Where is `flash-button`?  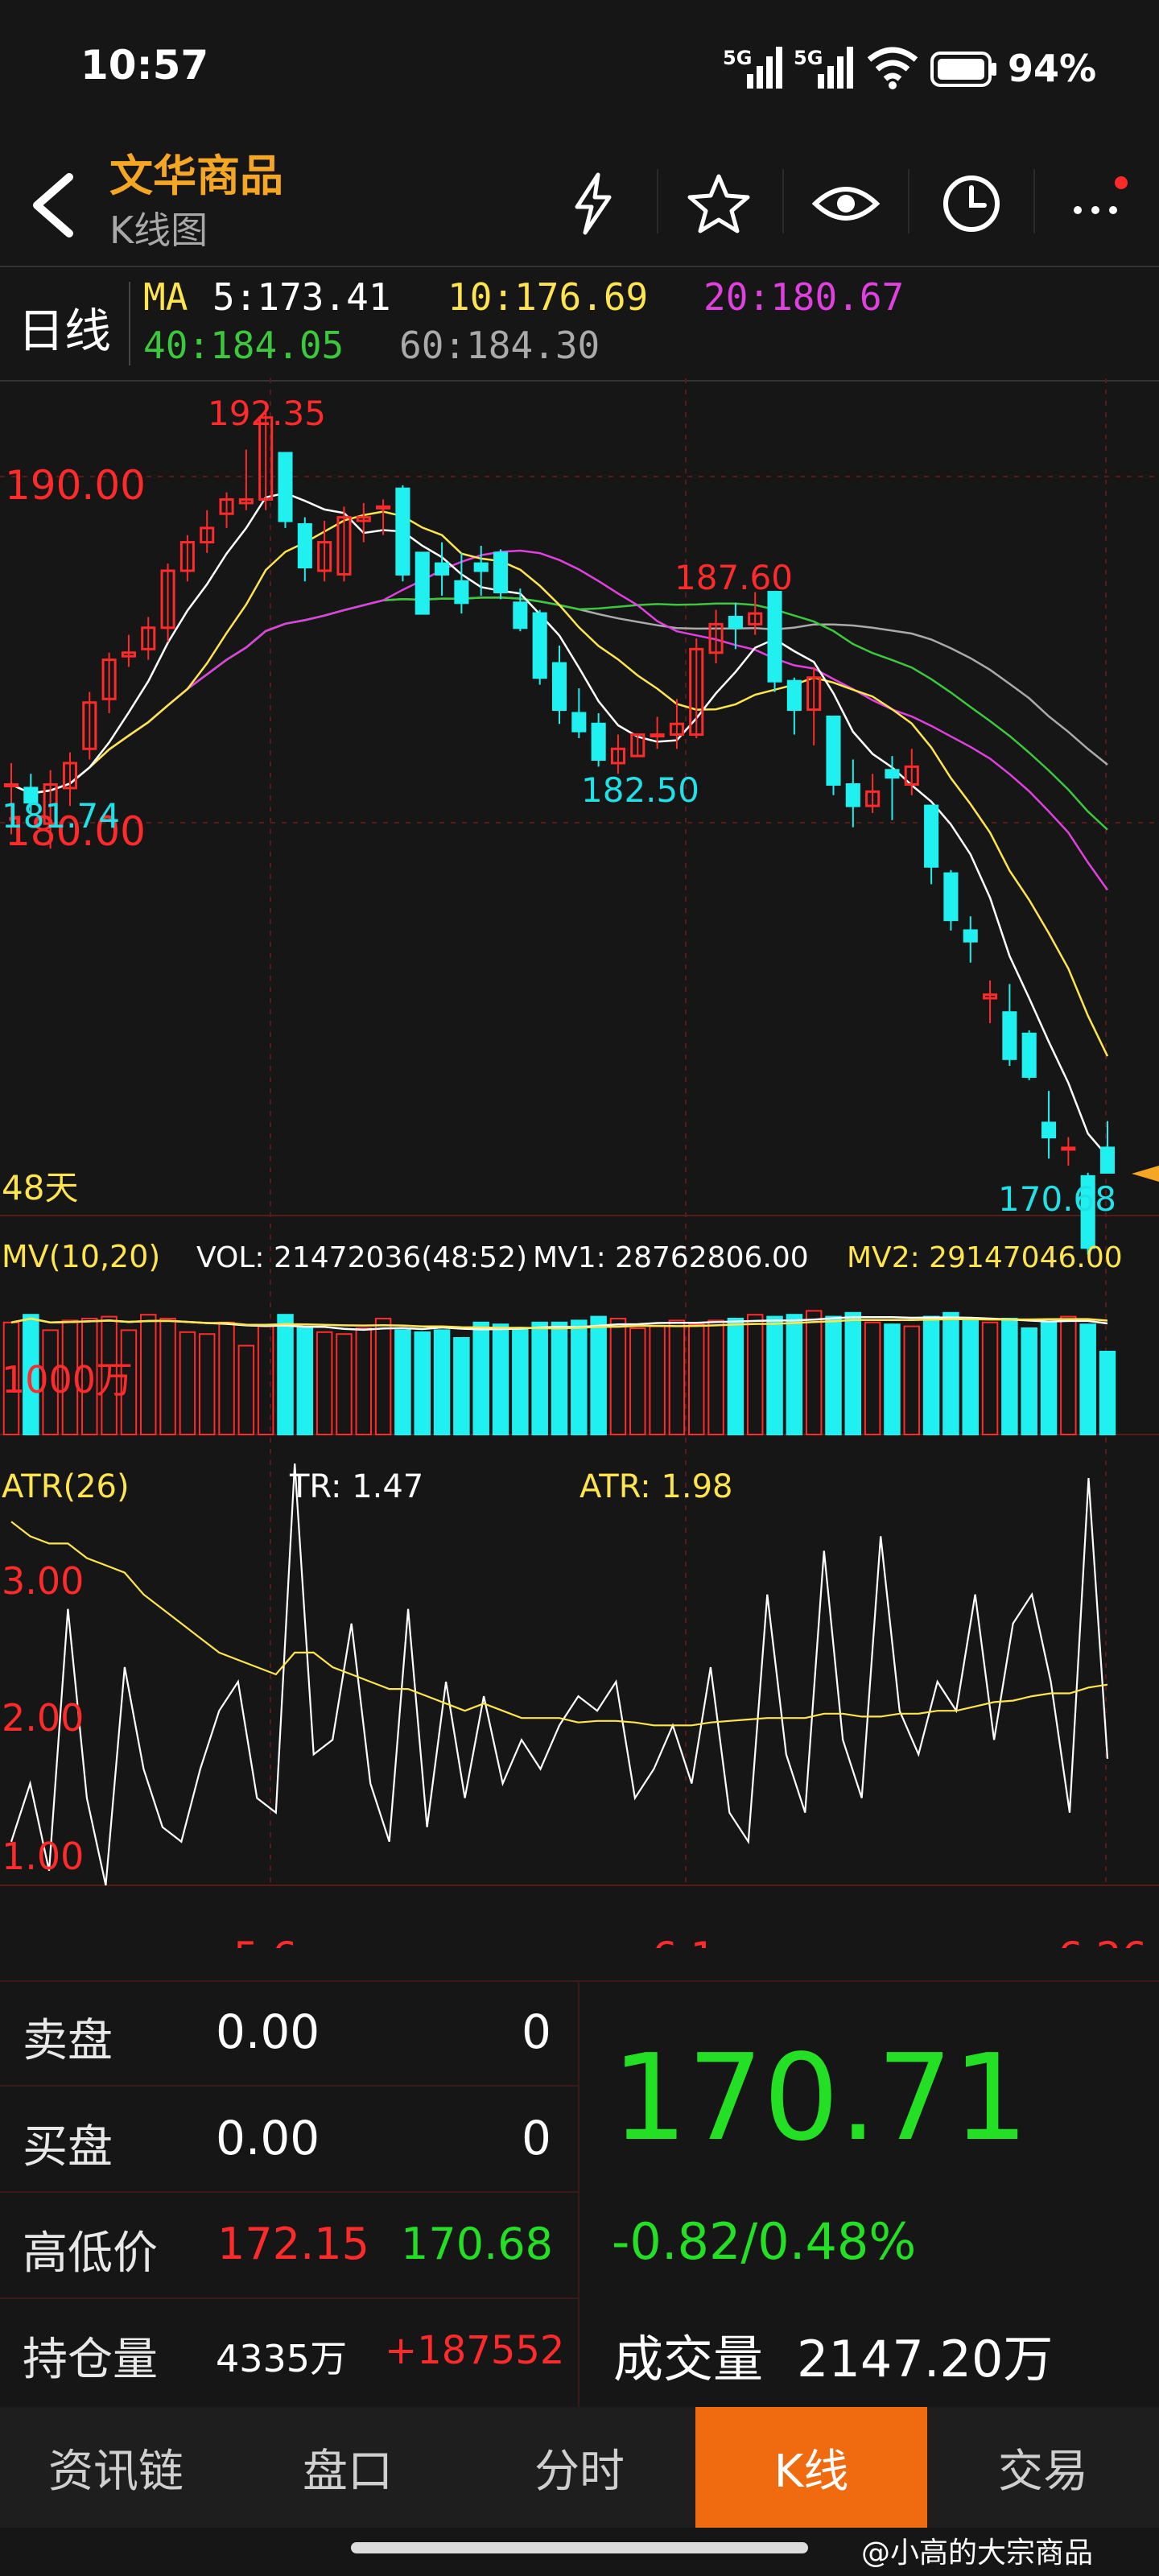
flash-button is located at coordinates (593, 203).